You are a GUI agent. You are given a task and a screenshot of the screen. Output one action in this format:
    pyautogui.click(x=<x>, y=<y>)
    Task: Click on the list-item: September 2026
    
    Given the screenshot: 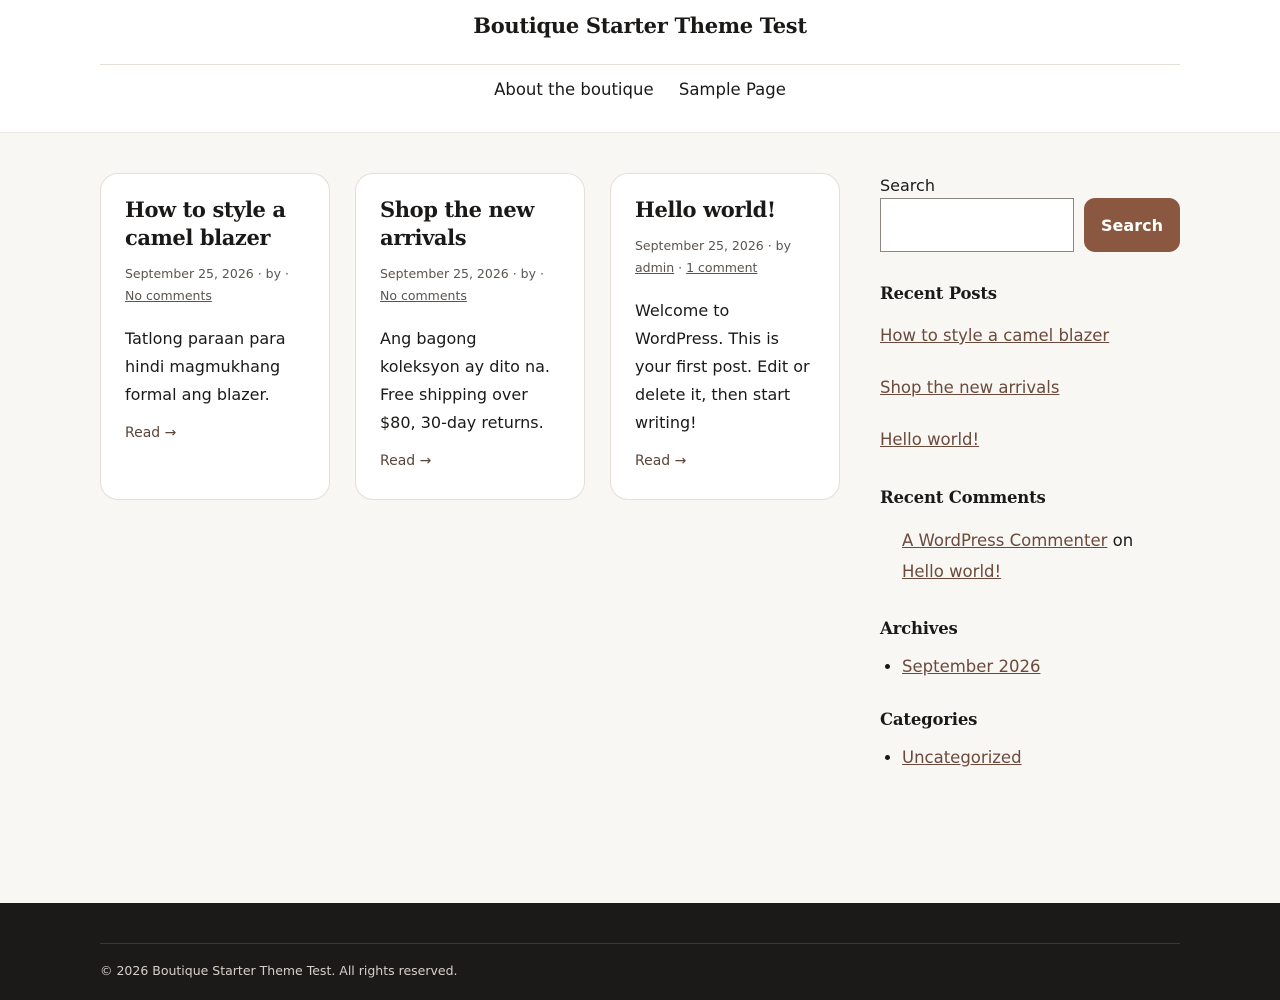 What is the action you would take?
    pyautogui.click(x=1041, y=667)
    